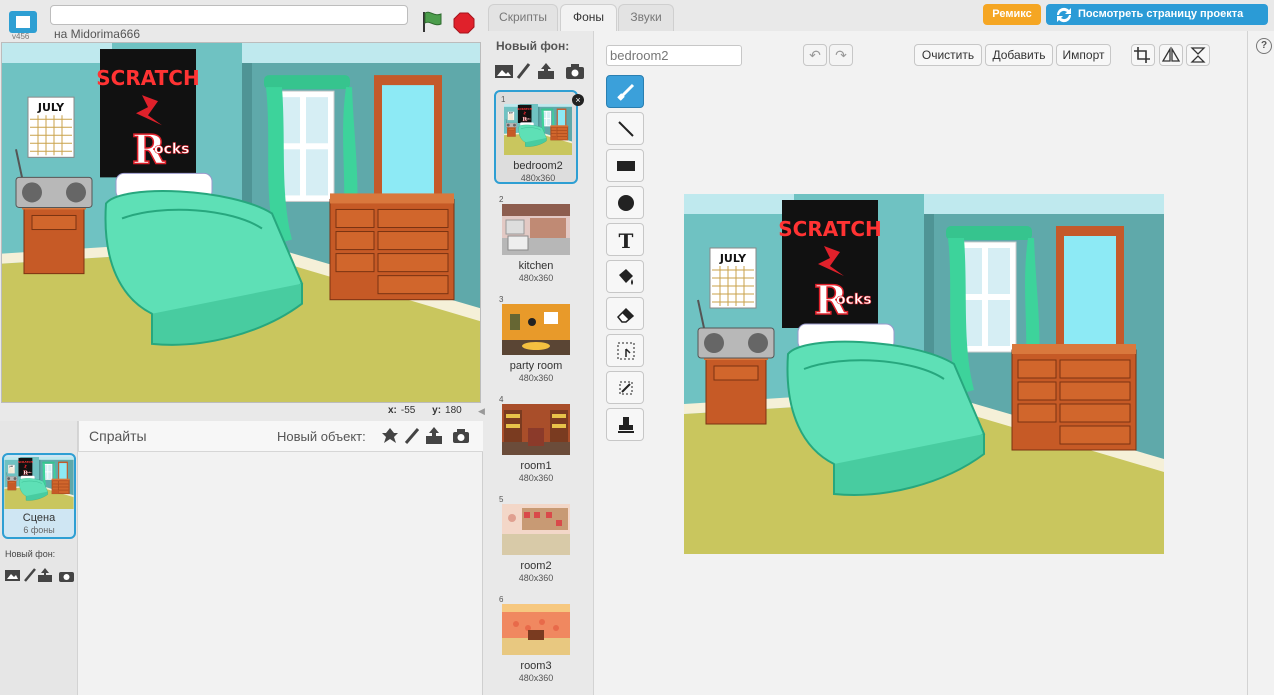 The image size is (1274, 695). Describe the element at coordinates (23, 22) in the screenshot. I see `fullscreen-toggle-icon` at that location.